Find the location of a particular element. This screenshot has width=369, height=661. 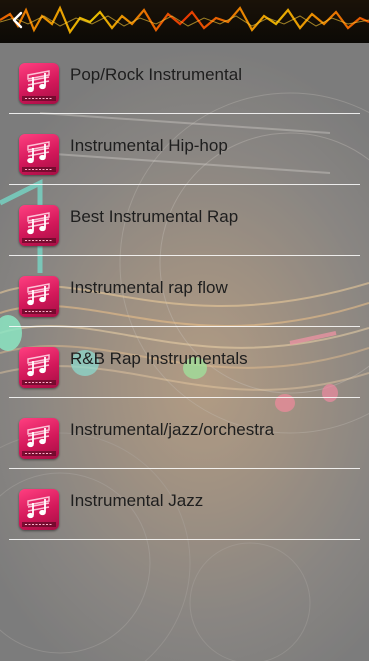

list-item: Instrumental rap flow is located at coordinates (184, 291).